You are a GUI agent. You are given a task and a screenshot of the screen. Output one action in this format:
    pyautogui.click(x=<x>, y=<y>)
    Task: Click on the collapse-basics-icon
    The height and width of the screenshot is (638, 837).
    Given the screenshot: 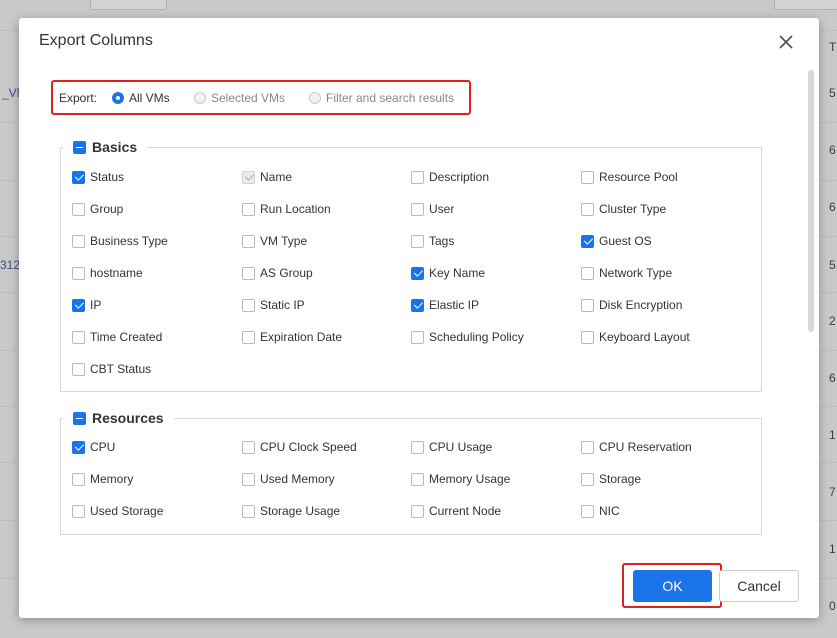 What is the action you would take?
    pyautogui.click(x=79, y=147)
    